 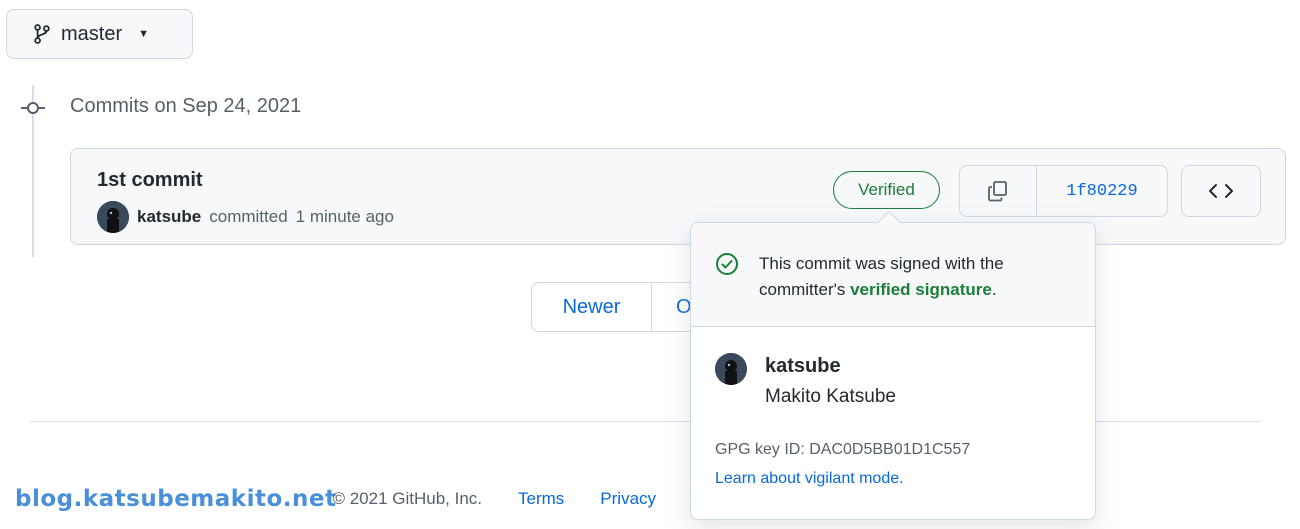 I want to click on commits-date-heading: Commits on Sep 24, 2021, so click(x=186, y=106).